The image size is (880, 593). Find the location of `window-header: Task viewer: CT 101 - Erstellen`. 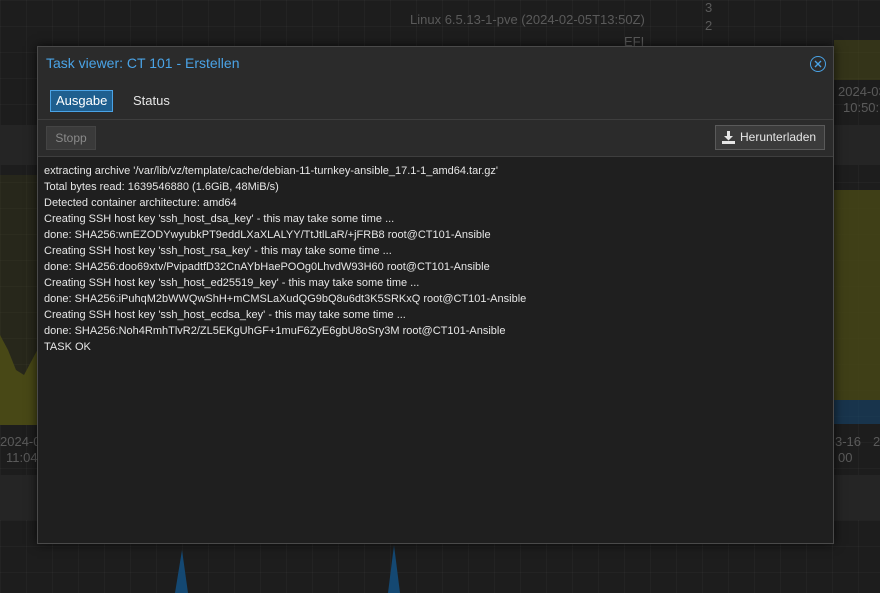

window-header: Task viewer: CT 101 - Erstellen is located at coordinates (435, 63).